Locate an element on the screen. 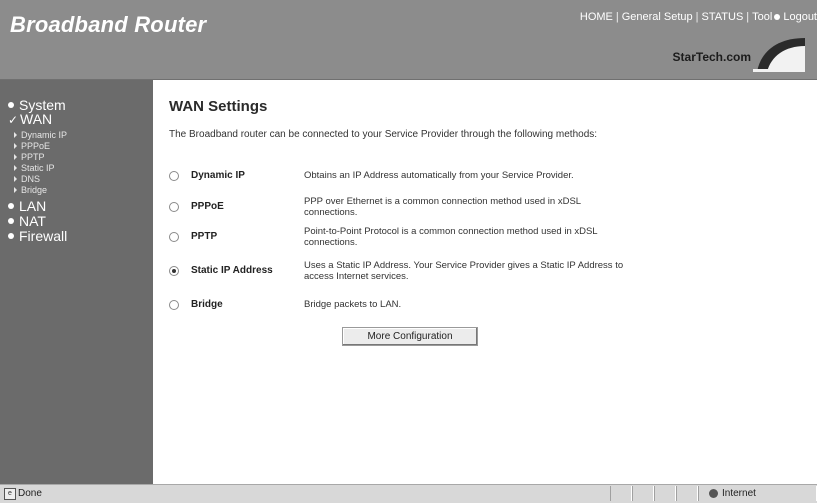 This screenshot has width=817, height=503. nav-tool-link: Tool is located at coordinates (762, 17).